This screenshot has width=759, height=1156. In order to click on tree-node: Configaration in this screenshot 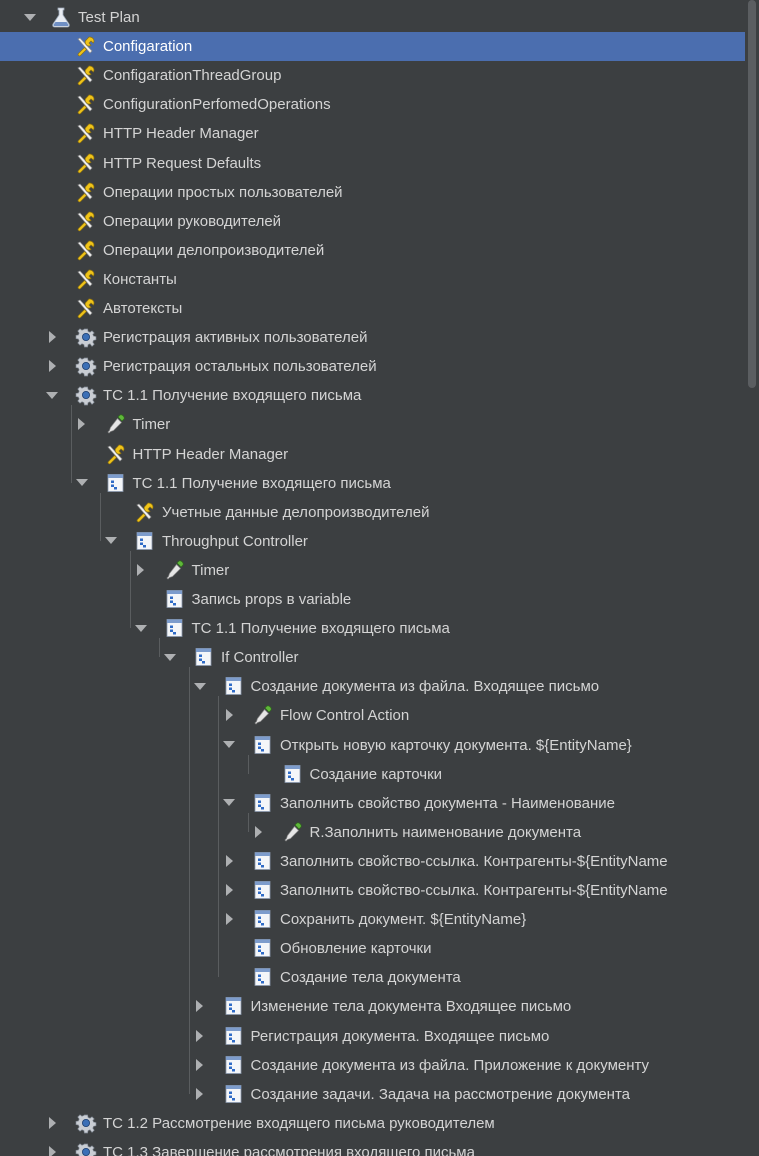, I will do `click(372, 47)`.